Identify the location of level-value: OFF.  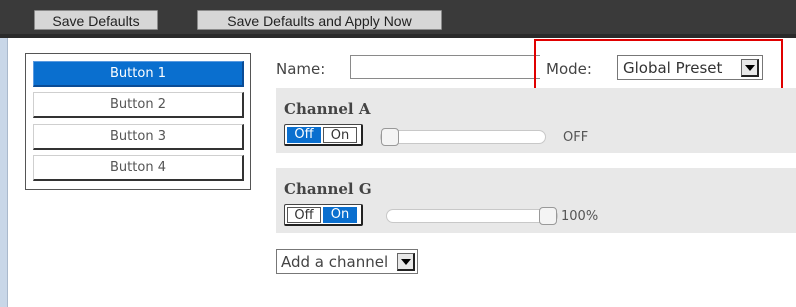
(576, 137).